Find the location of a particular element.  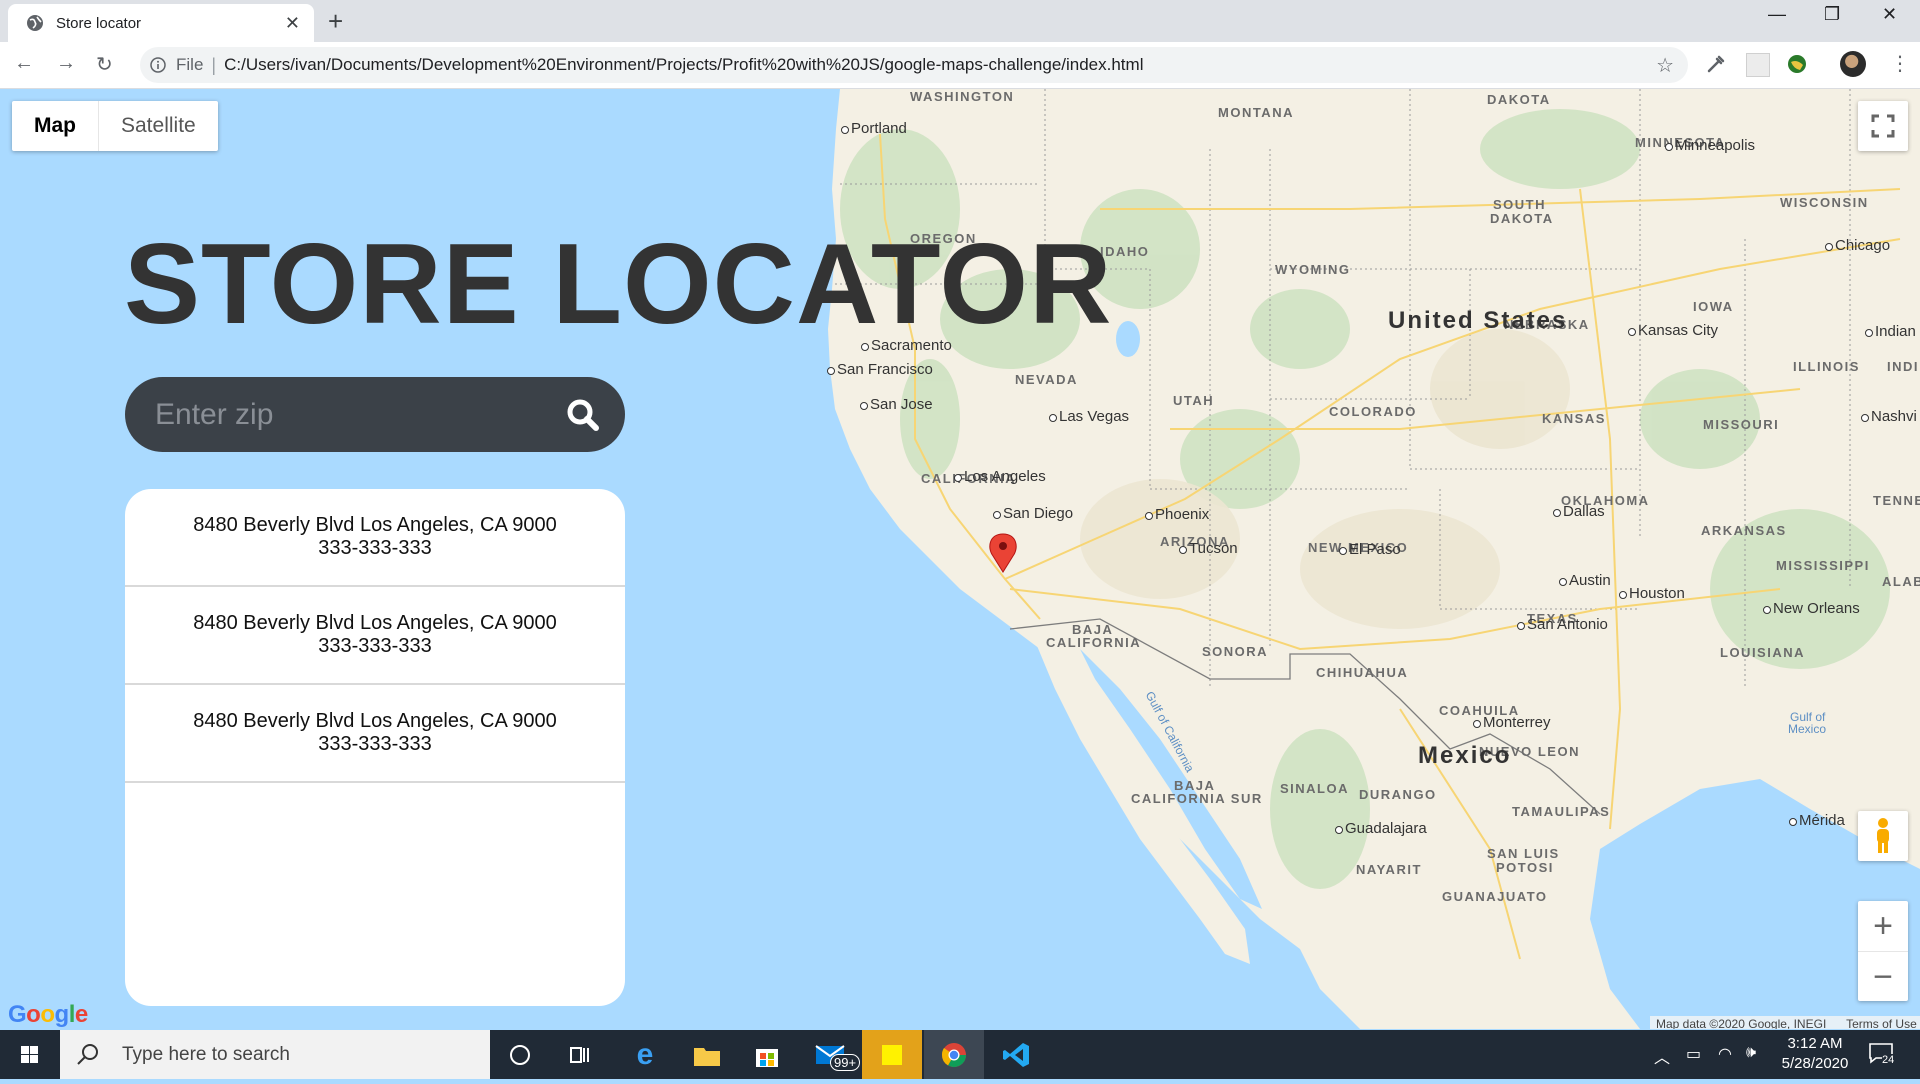

store-phone: 333-333-333 is located at coordinates (375, 744).